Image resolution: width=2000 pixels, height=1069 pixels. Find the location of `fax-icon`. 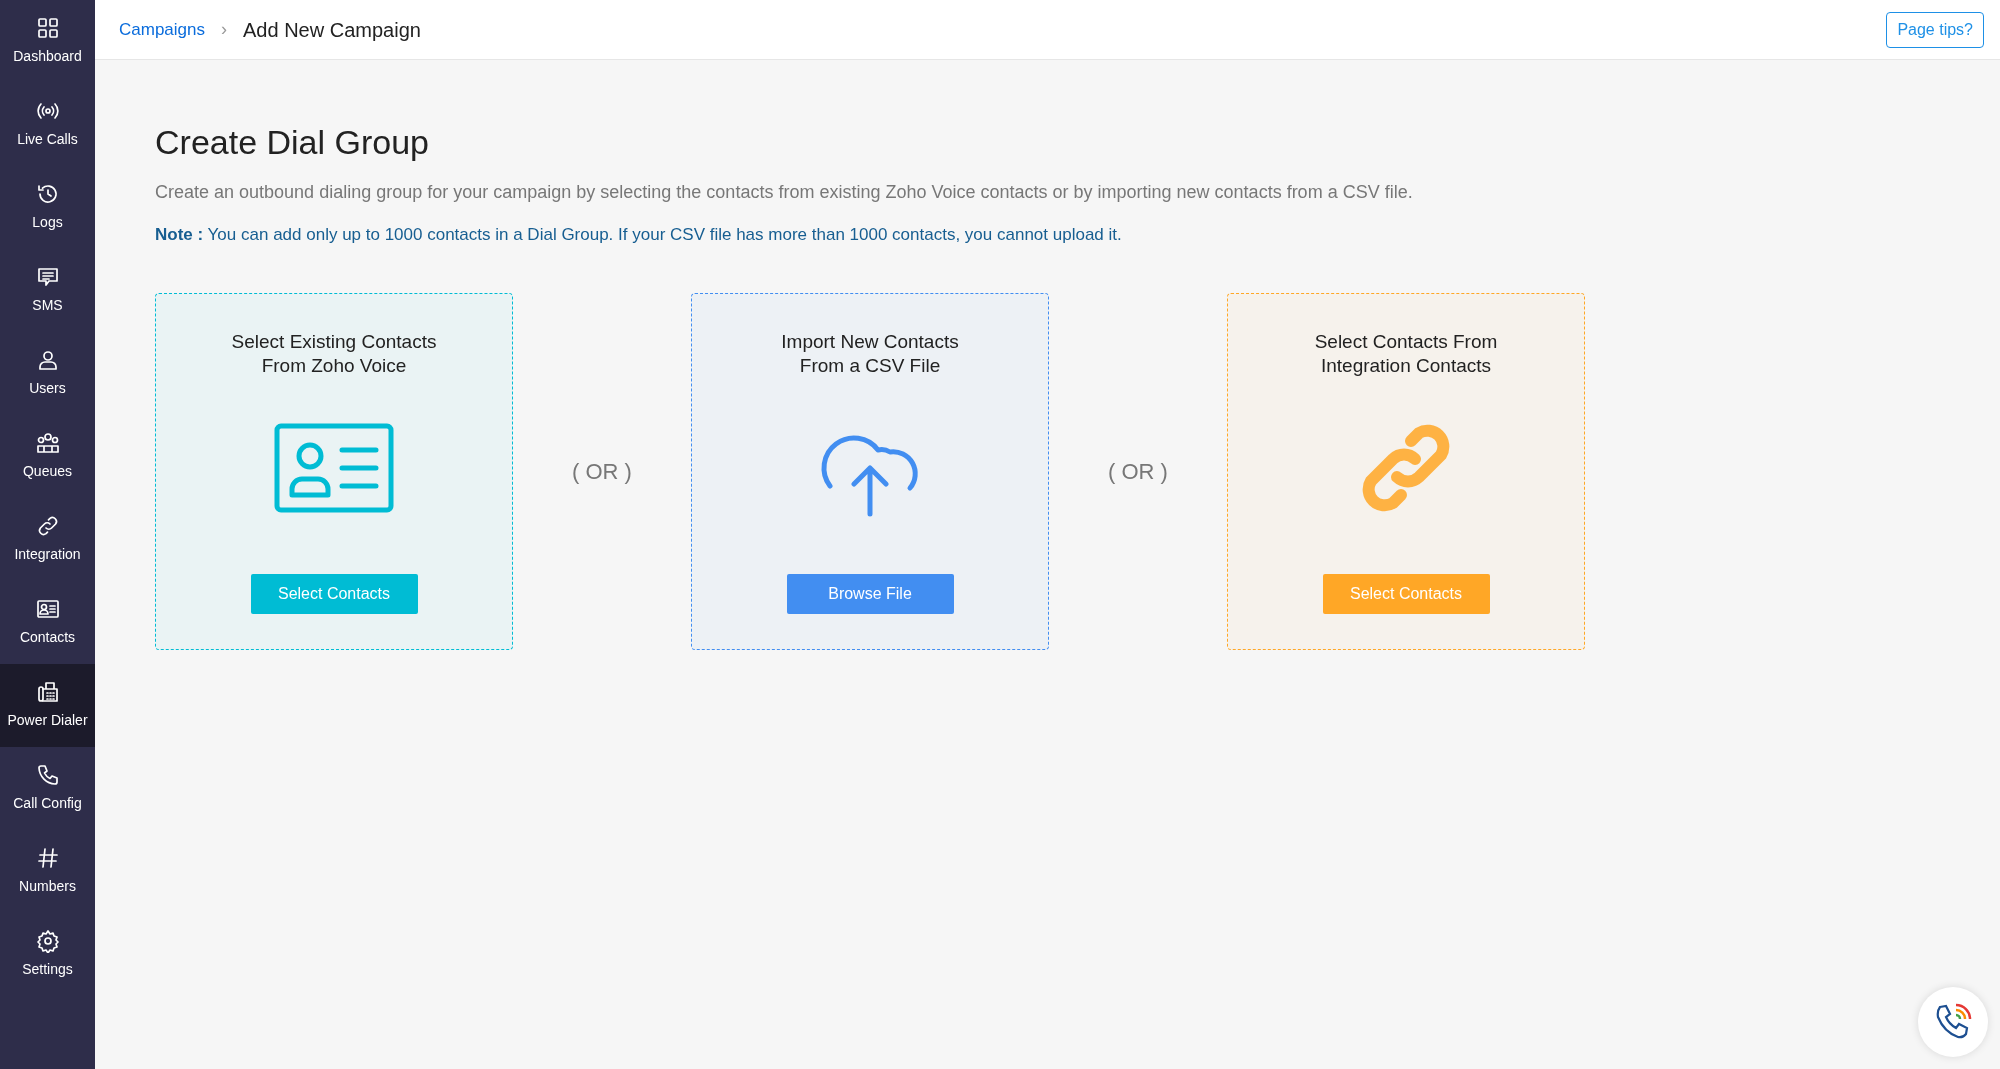

fax-icon is located at coordinates (47, 692).